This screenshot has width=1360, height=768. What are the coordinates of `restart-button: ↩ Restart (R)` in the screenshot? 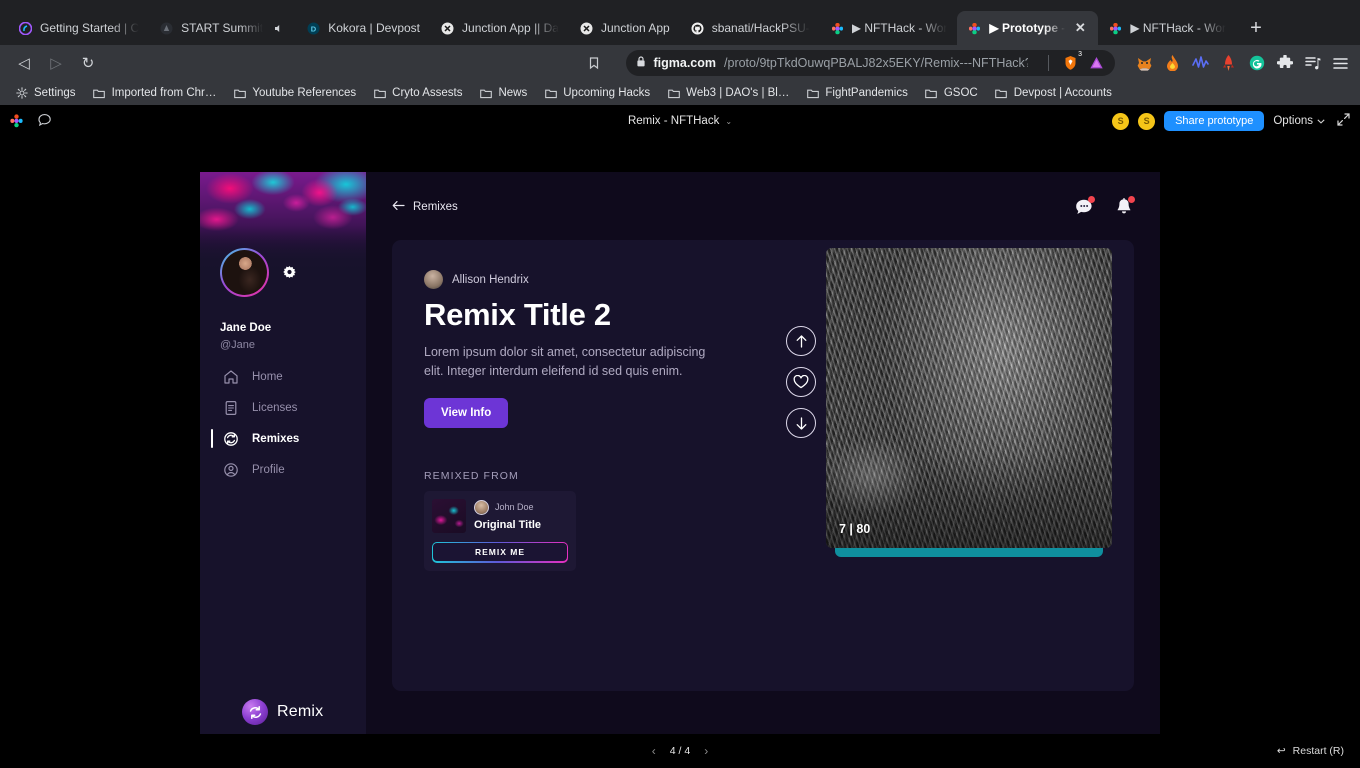 It's located at (1310, 751).